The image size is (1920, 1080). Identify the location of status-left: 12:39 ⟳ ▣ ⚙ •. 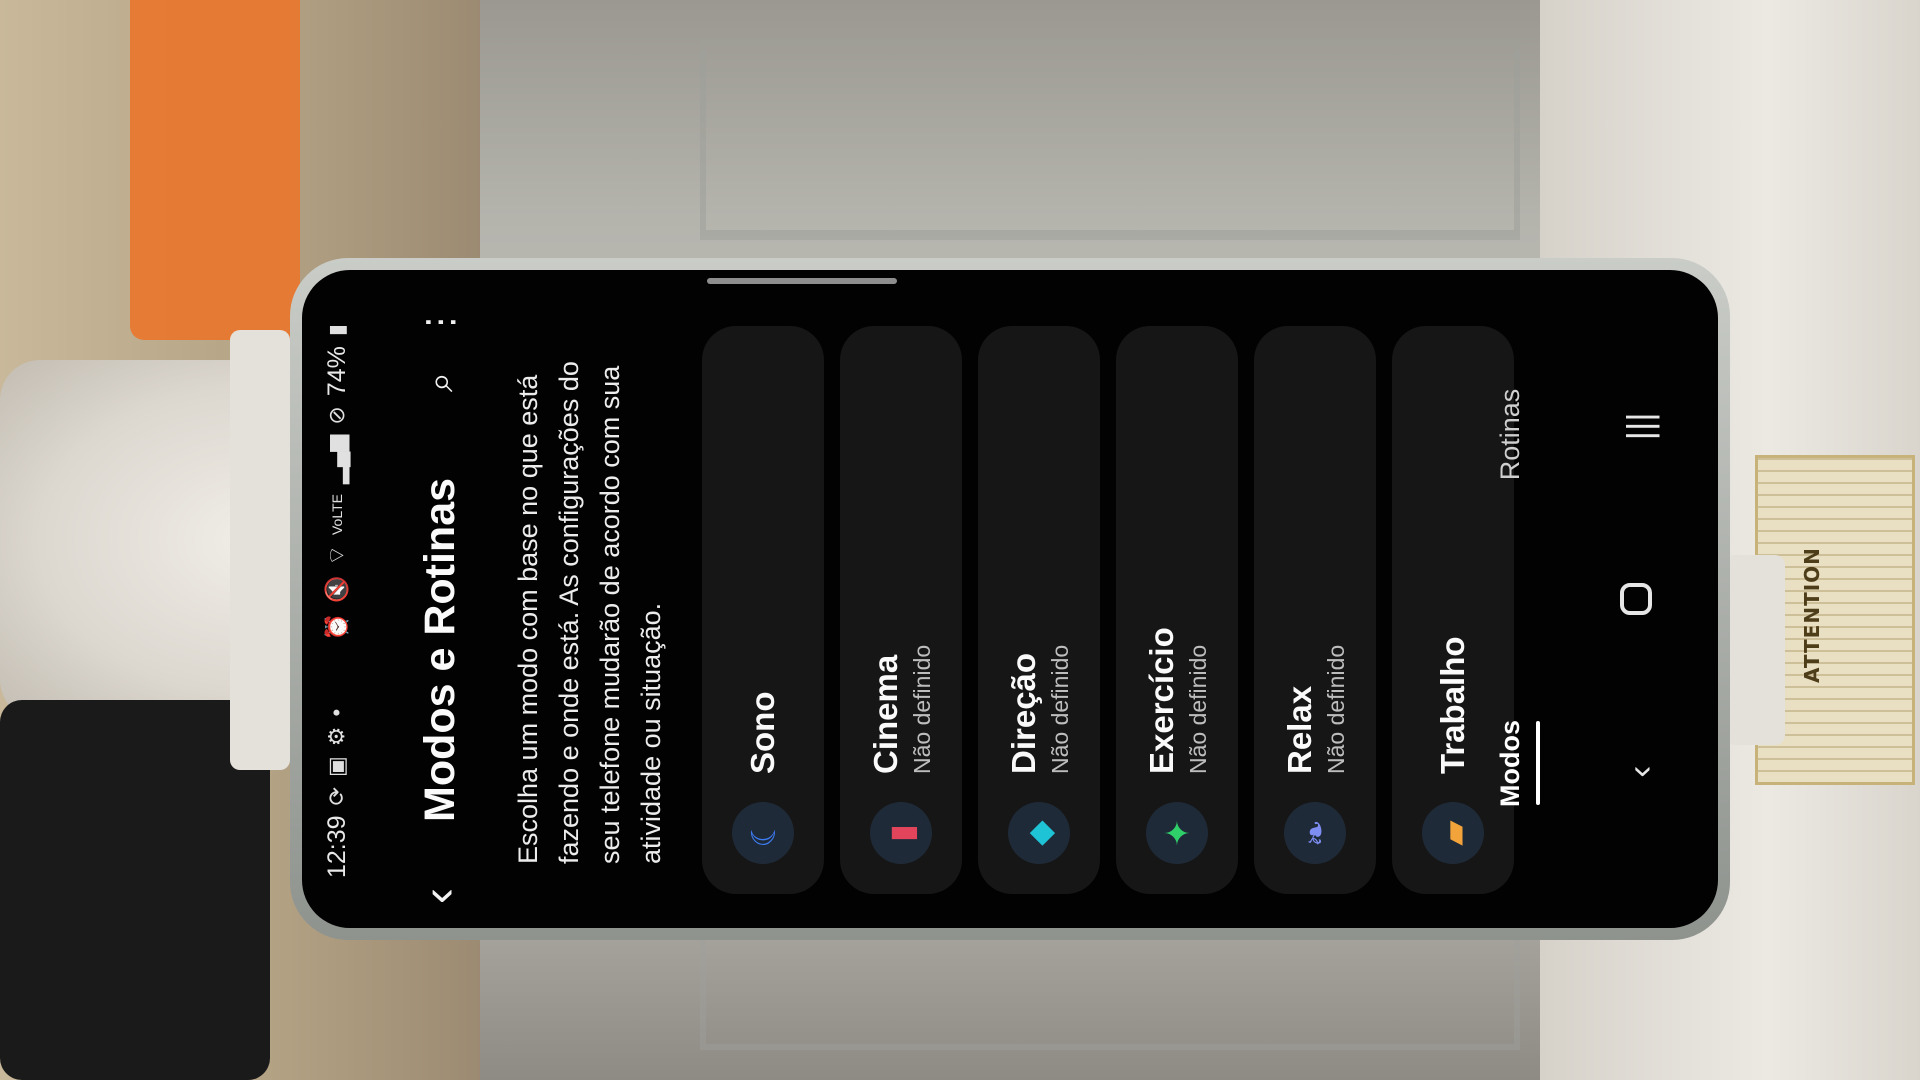
(337, 793).